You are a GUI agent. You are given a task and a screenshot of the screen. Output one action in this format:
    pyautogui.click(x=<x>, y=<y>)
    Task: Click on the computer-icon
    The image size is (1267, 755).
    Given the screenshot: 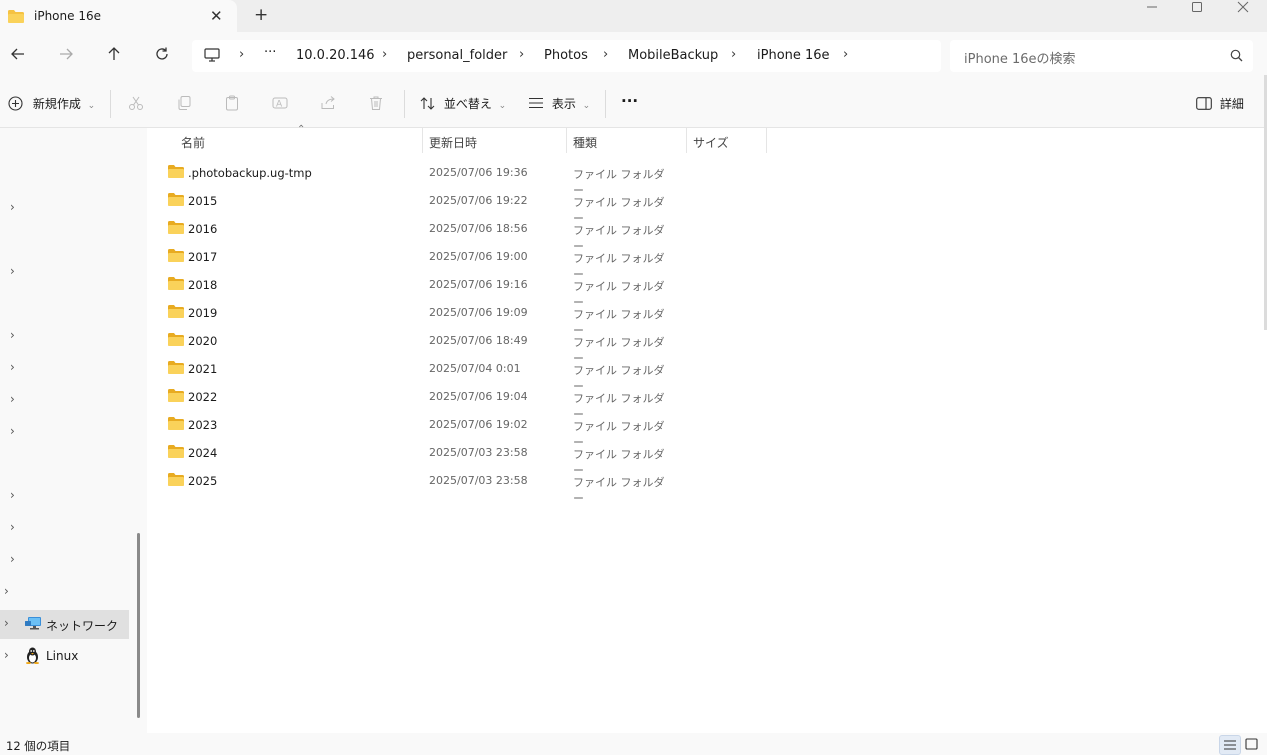 What is the action you would take?
    pyautogui.click(x=212, y=57)
    